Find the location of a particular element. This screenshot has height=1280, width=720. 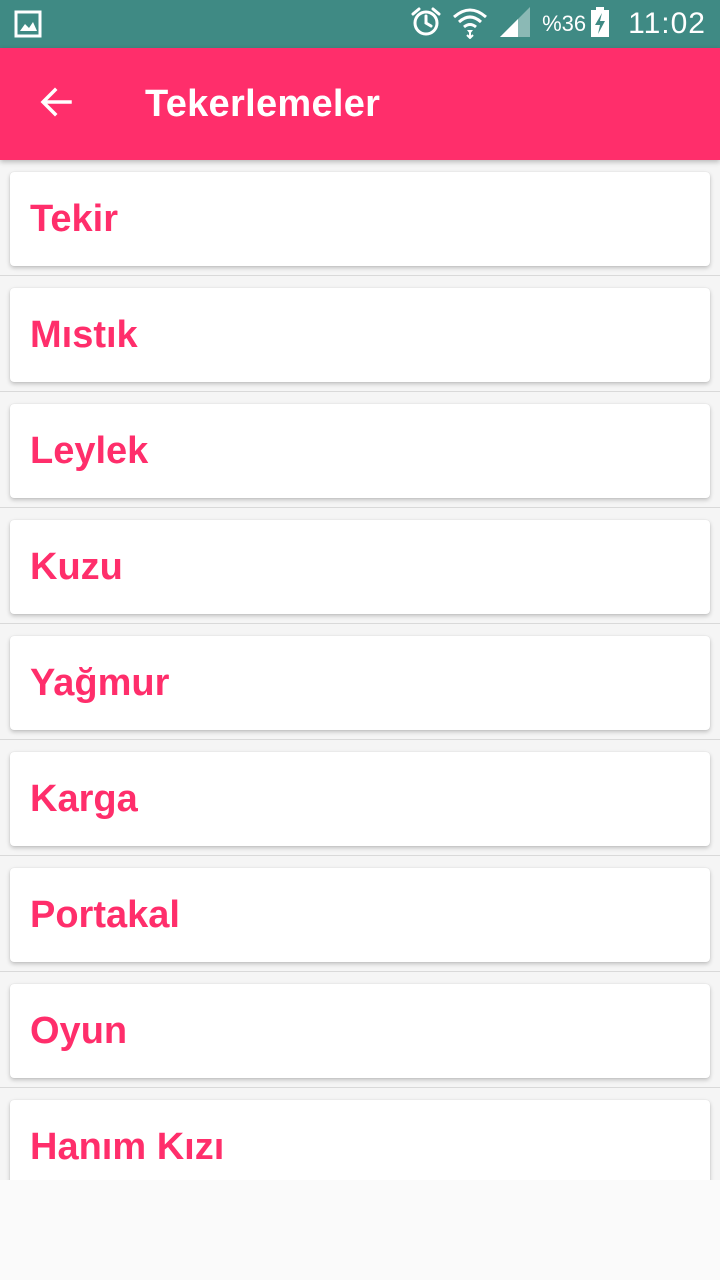

list-item: Portakal is located at coordinates (360, 914).